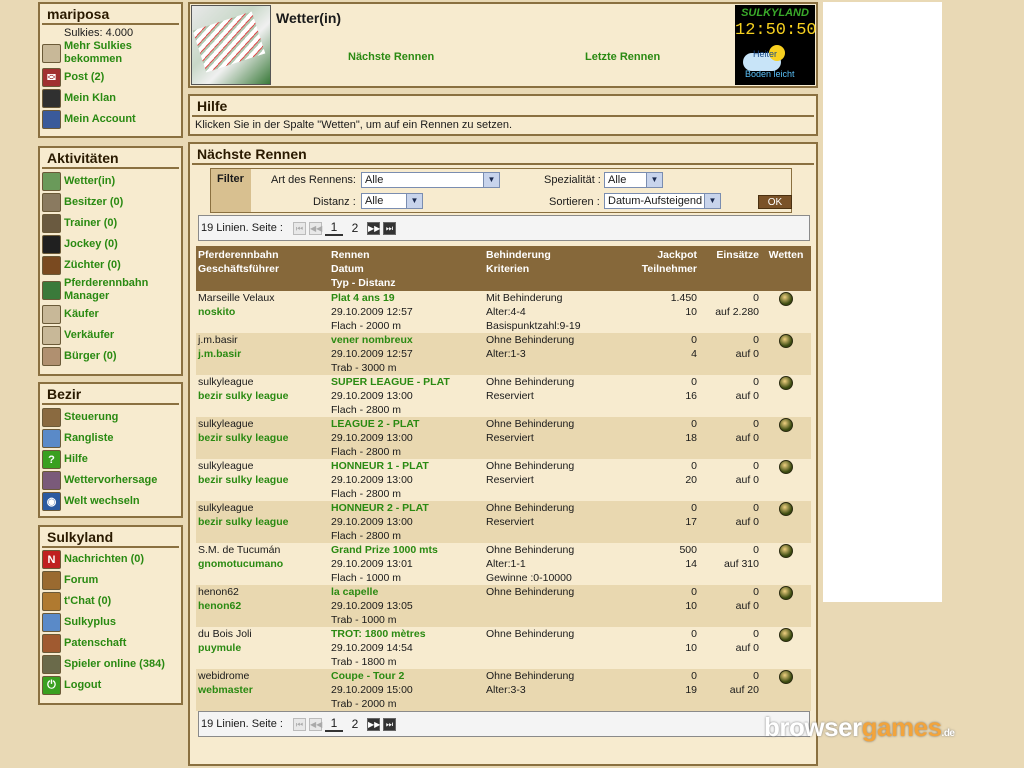 Image resolution: width=1024 pixels, height=768 pixels. I want to click on sidebar-item-chat: t'Chat (0), so click(110, 601).